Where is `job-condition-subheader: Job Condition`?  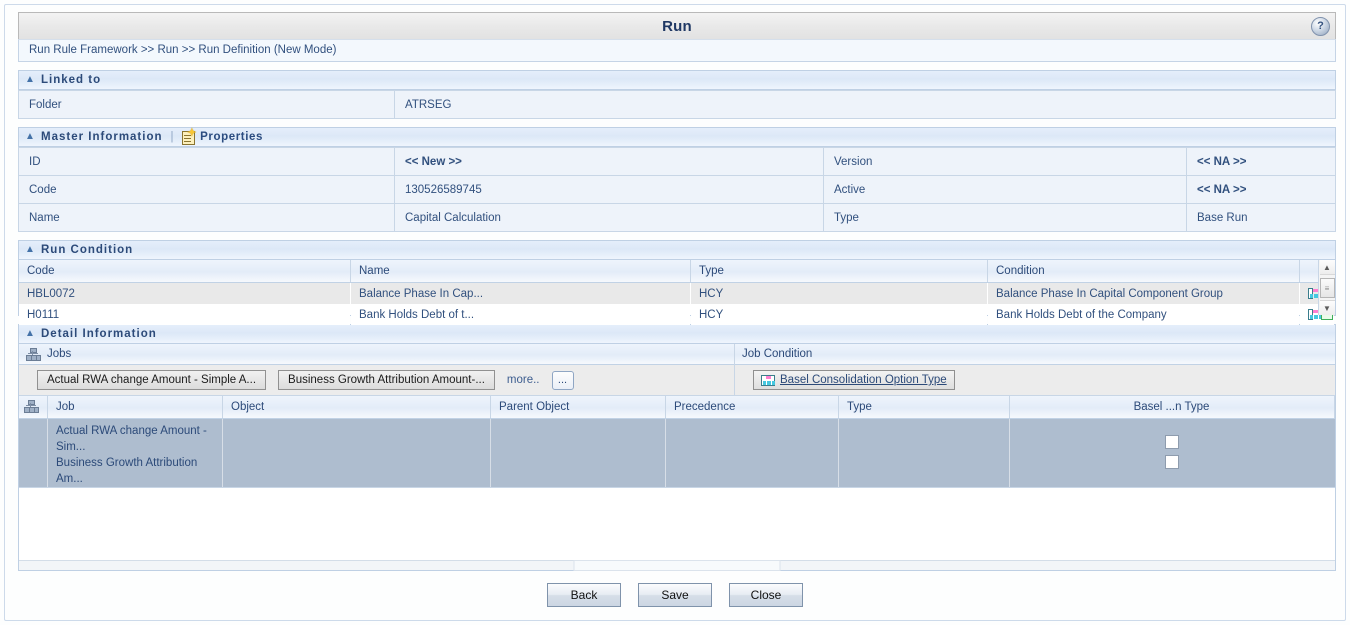
job-condition-subheader: Job Condition is located at coordinates (1035, 354).